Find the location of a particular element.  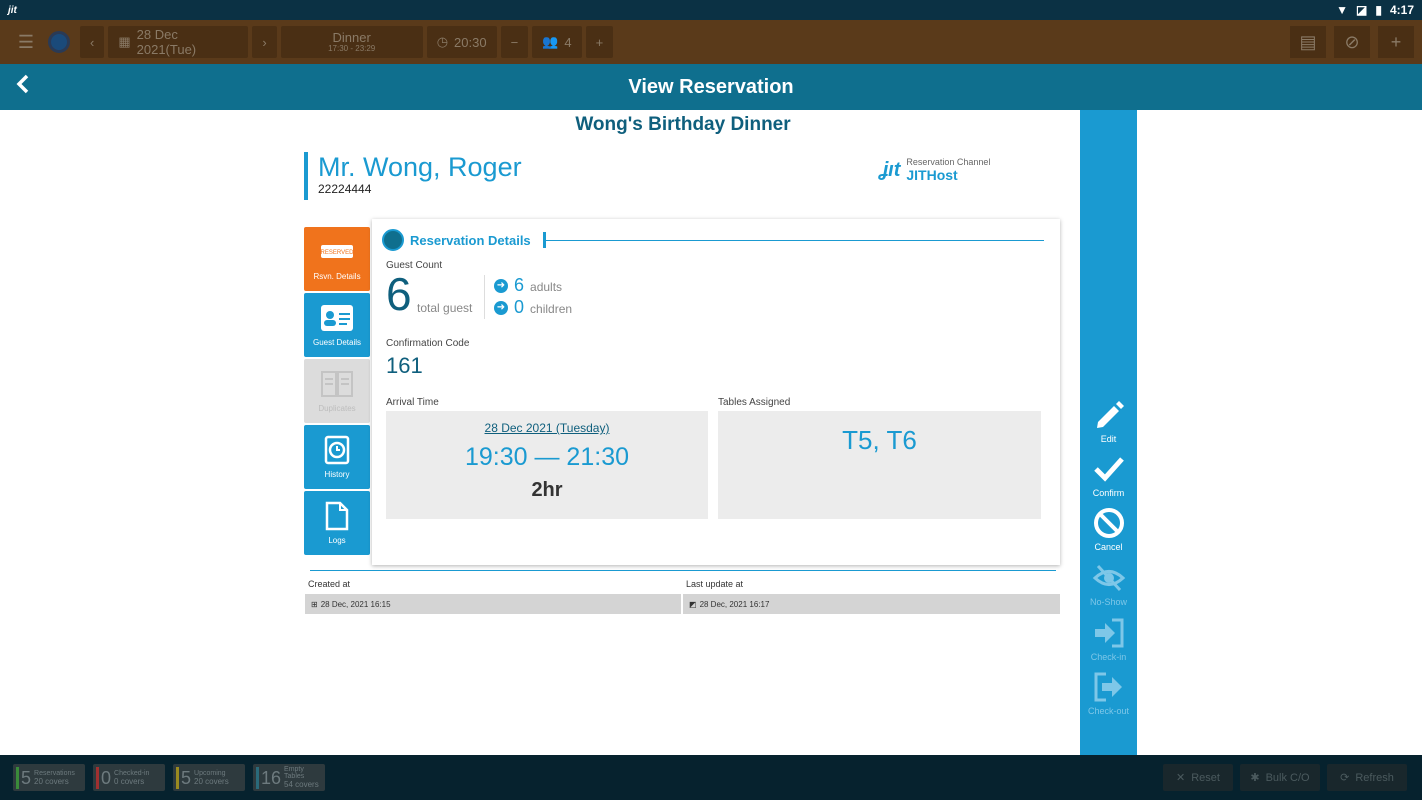

duplicate-icon is located at coordinates (337, 384).